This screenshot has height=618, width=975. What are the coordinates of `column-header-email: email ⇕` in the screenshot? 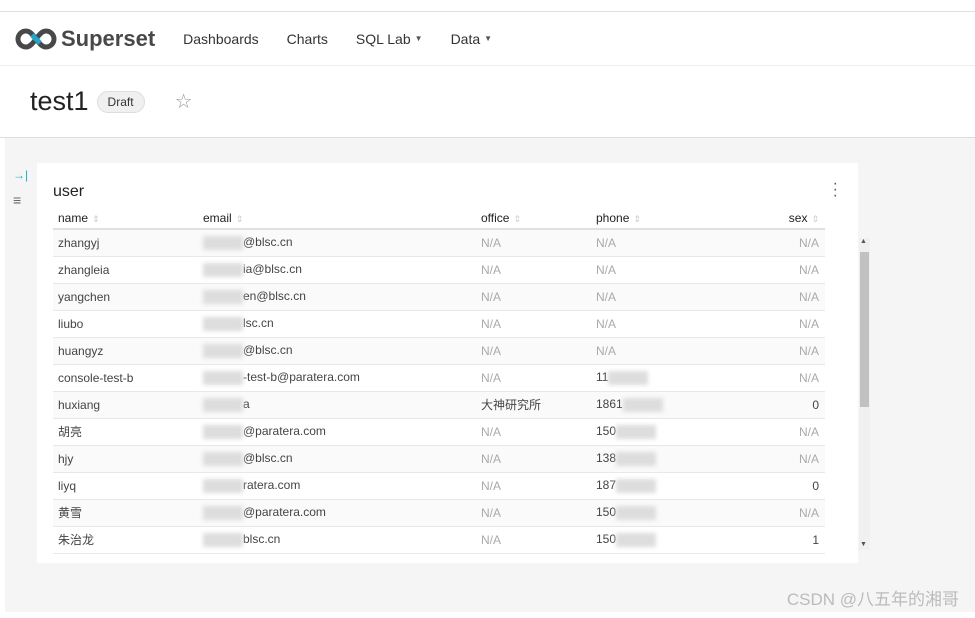 It's located at (337, 218).